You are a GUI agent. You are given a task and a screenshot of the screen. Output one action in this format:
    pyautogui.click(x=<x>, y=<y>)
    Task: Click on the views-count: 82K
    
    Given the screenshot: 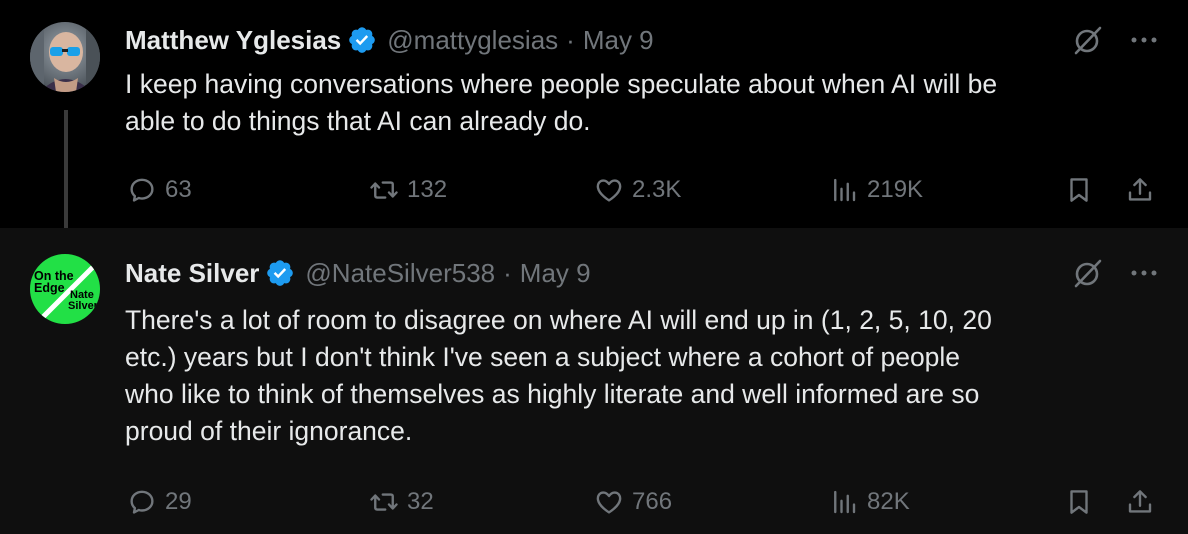 What is the action you would take?
    pyautogui.click(x=888, y=501)
    